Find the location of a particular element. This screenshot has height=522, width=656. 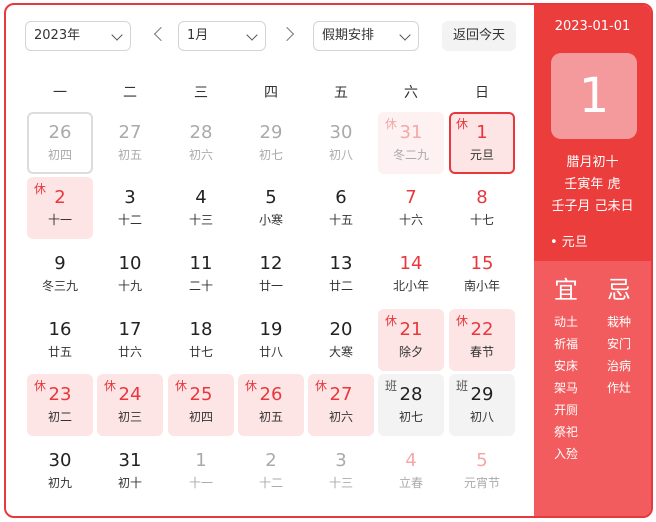

lunar-day: 廿八 is located at coordinates (270, 352).